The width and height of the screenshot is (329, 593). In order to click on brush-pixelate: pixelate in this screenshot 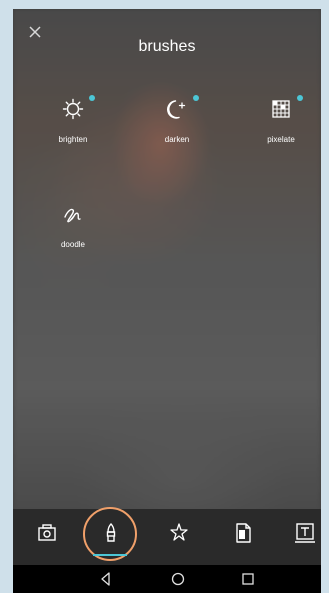, I will do `click(281, 126)`.